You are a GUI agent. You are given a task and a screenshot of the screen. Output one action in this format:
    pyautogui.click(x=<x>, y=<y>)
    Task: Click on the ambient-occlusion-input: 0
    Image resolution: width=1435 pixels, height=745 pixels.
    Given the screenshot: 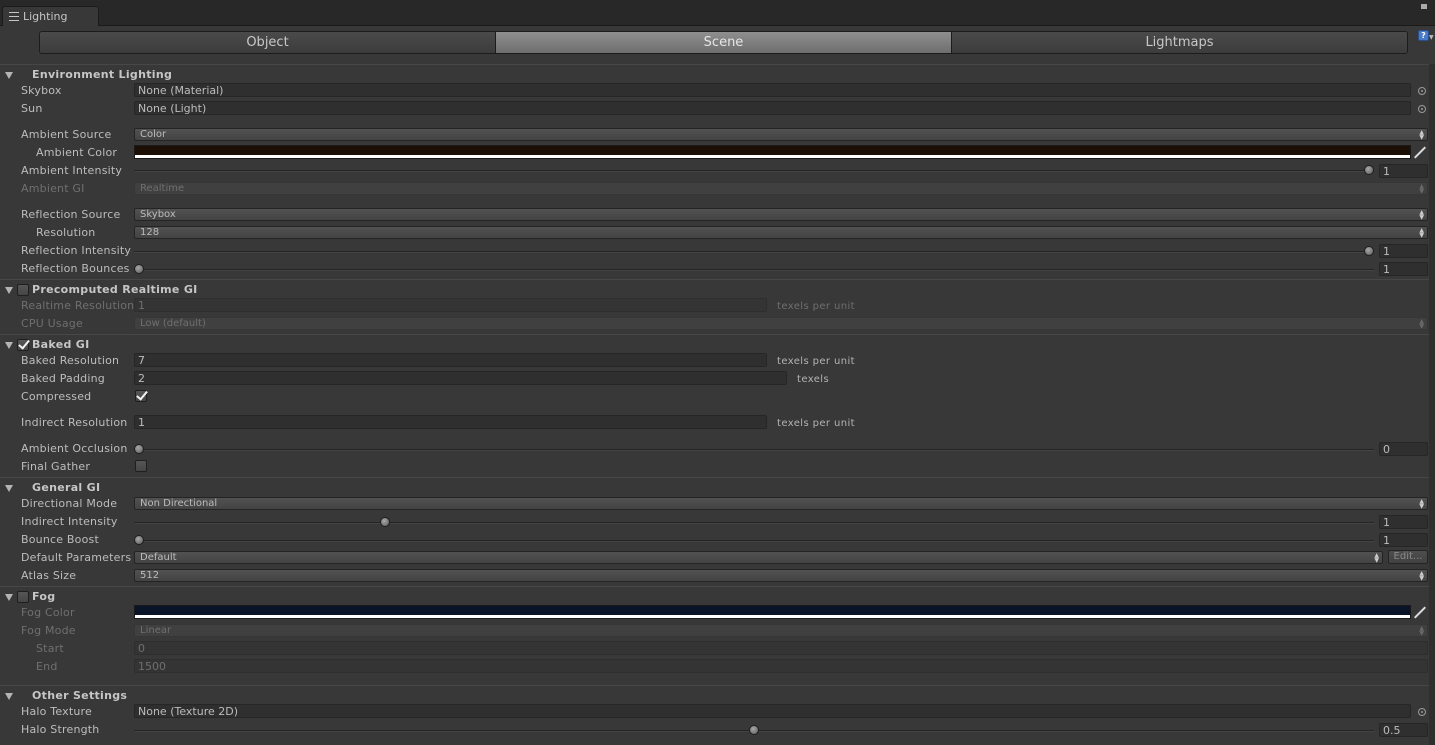 What is the action you would take?
    pyautogui.click(x=1403, y=449)
    